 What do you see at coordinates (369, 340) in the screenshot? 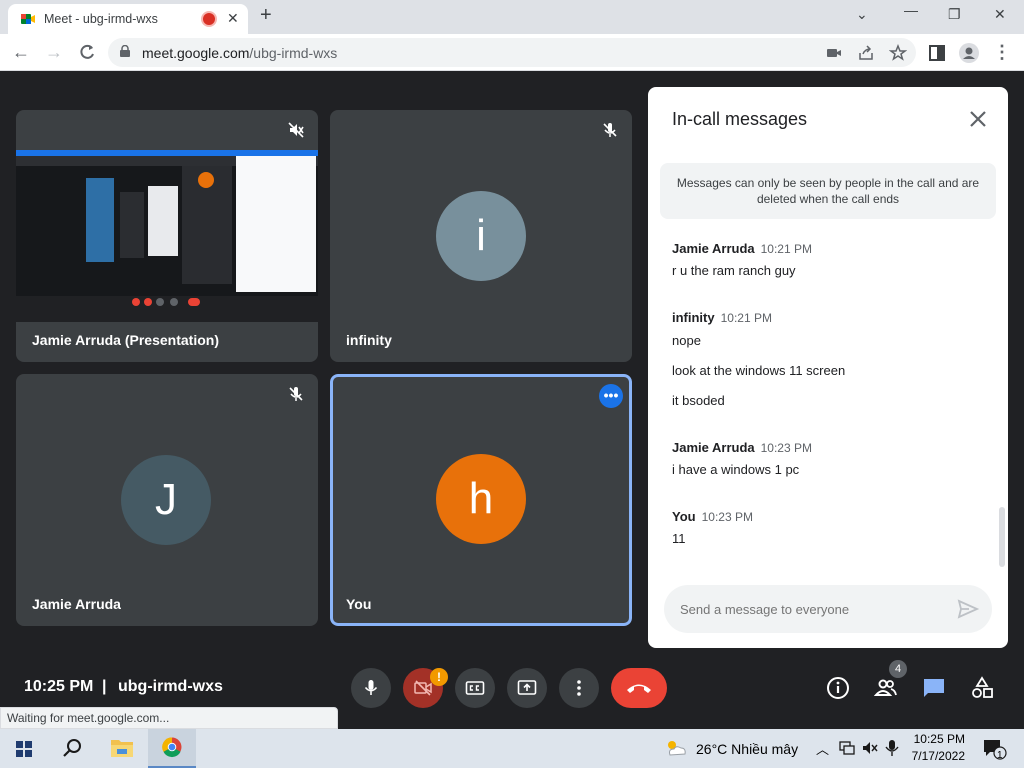
I see `participant-name: infinity` at bounding box center [369, 340].